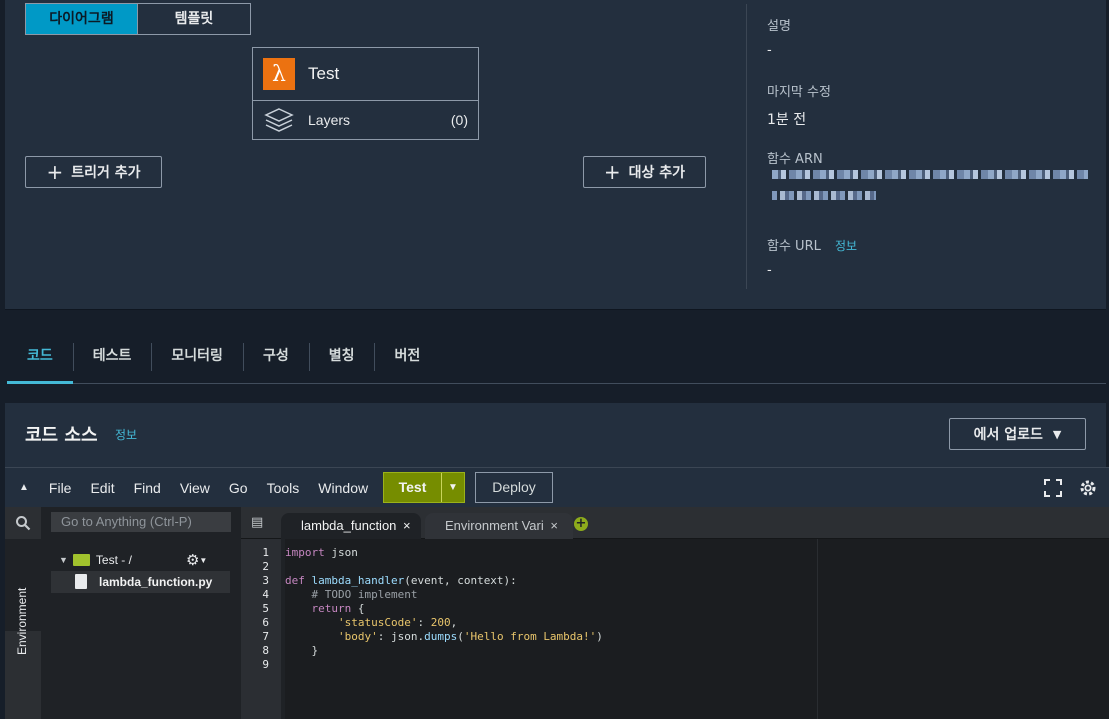 Image resolution: width=1109 pixels, height=719 pixels. What do you see at coordinates (1053, 488) in the screenshot?
I see `fullscreen-icon` at bounding box center [1053, 488].